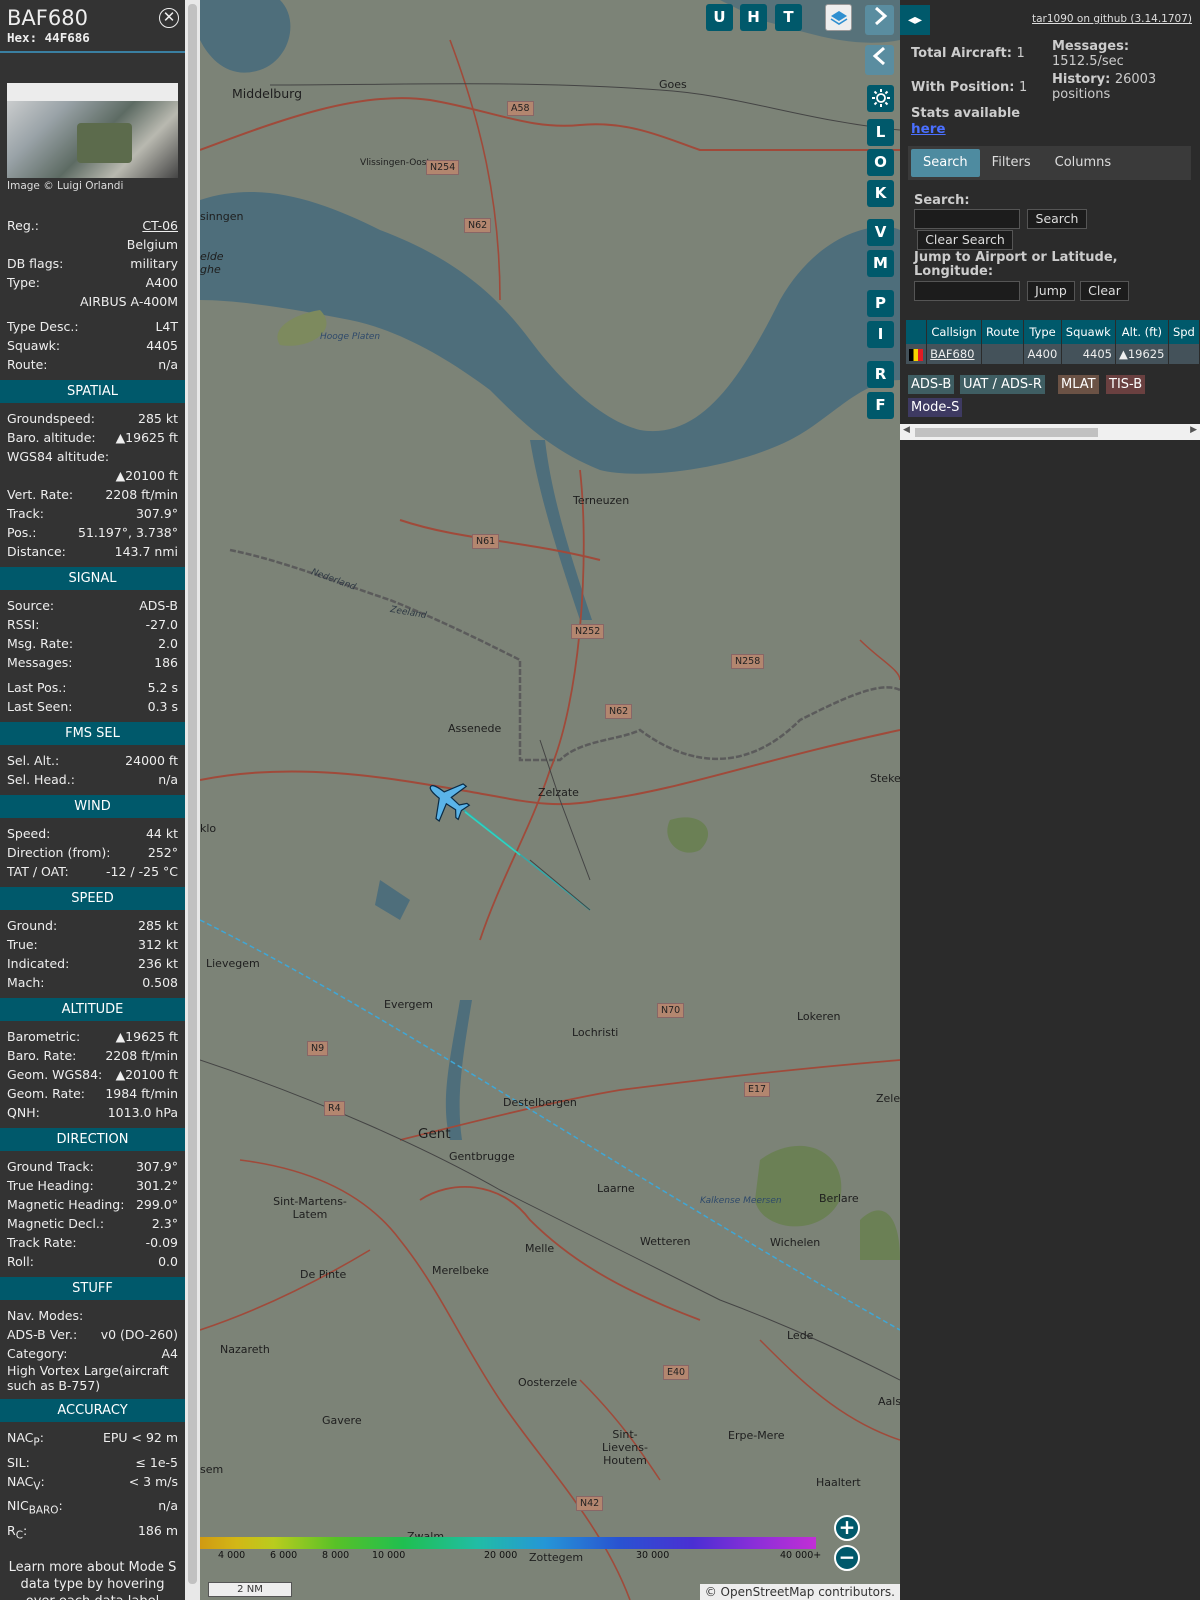 The image size is (1200, 1600). Describe the element at coordinates (92, 871) in the screenshot. I see `tat-oat-row: TAT / OAT: -12 / -25 °C` at that location.